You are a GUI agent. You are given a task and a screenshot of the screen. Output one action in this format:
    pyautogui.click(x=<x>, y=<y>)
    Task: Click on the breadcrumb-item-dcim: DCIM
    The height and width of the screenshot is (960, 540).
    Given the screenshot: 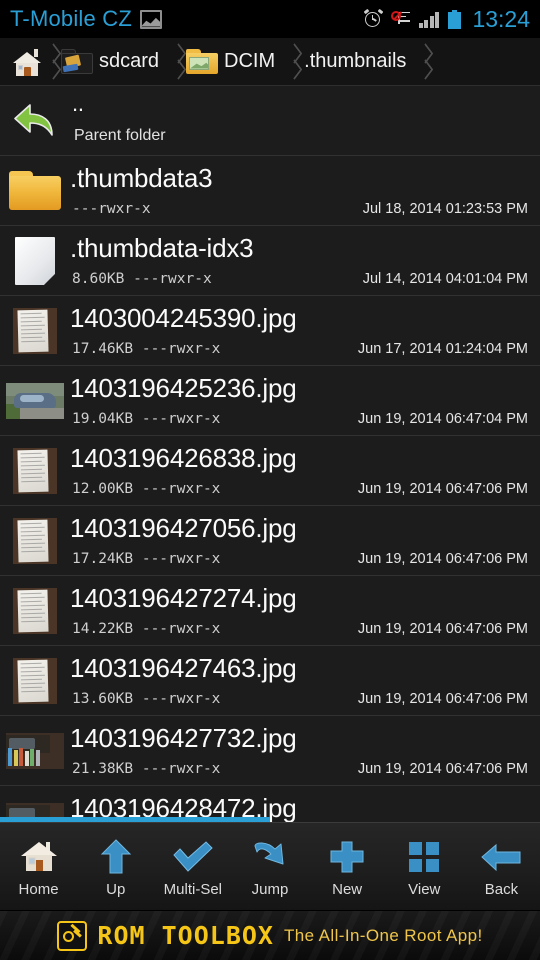 What is the action you would take?
    pyautogui.click(x=233, y=61)
    